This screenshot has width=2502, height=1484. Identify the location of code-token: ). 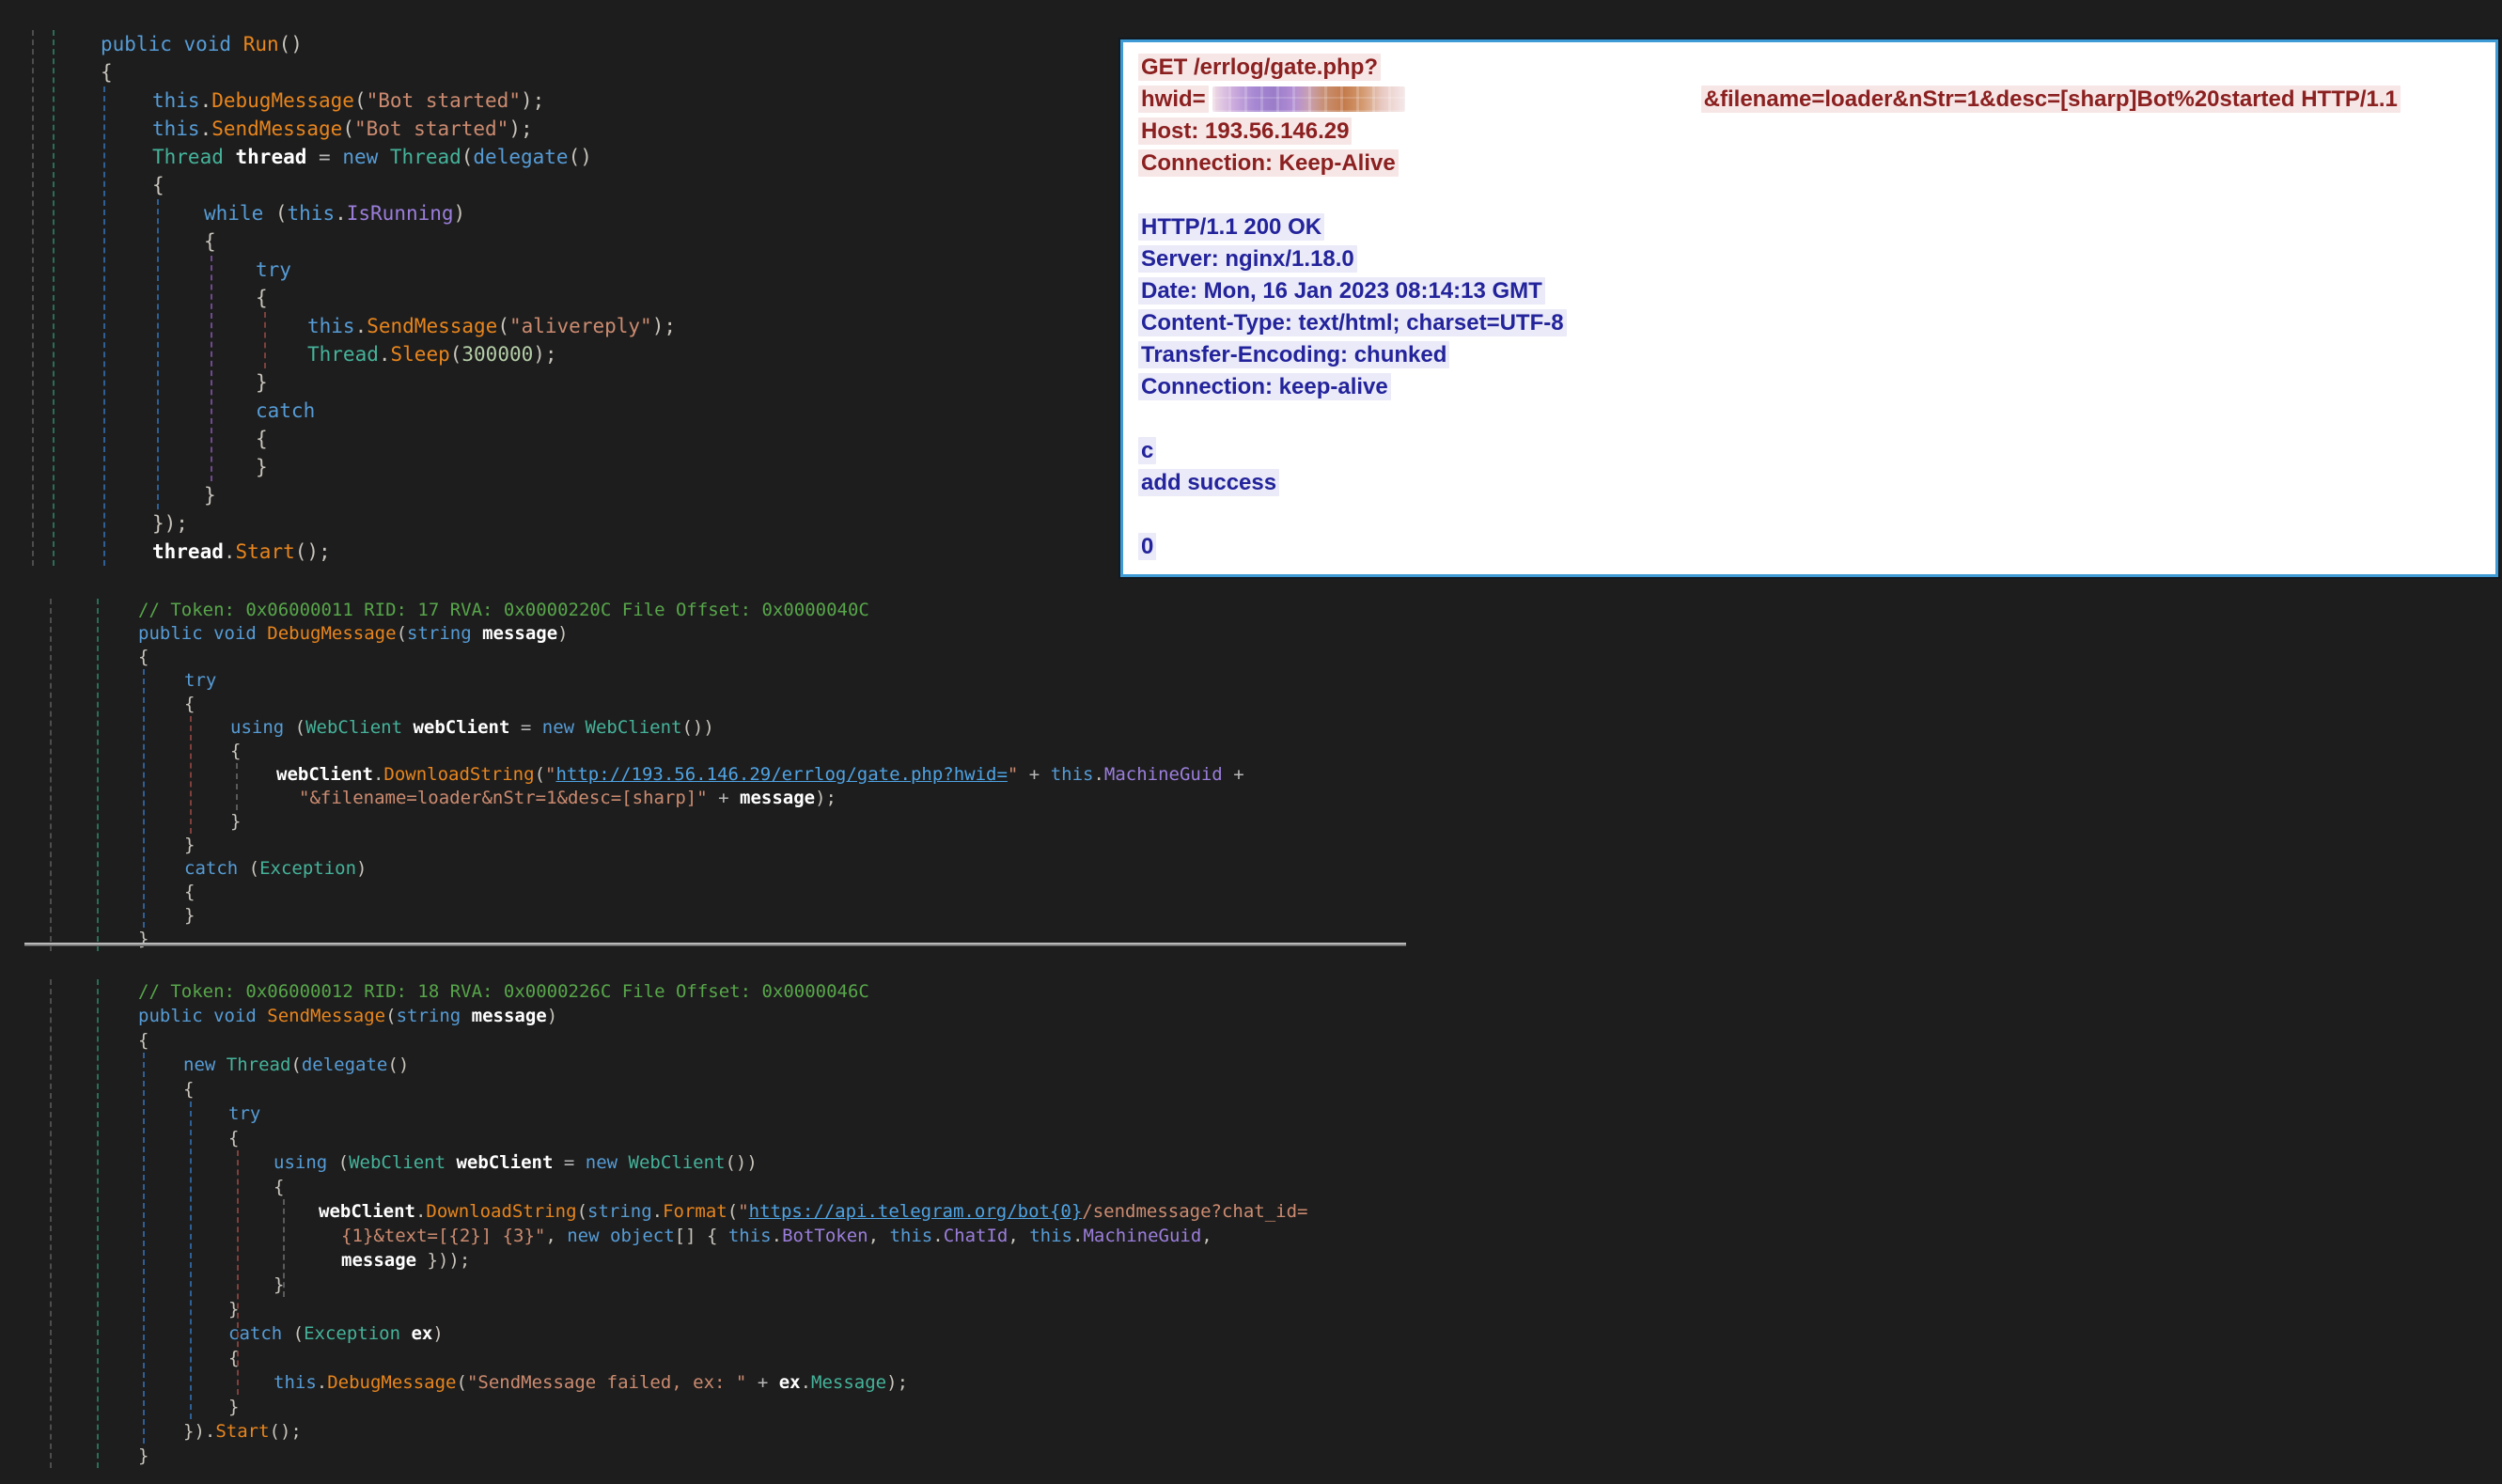
(563, 633).